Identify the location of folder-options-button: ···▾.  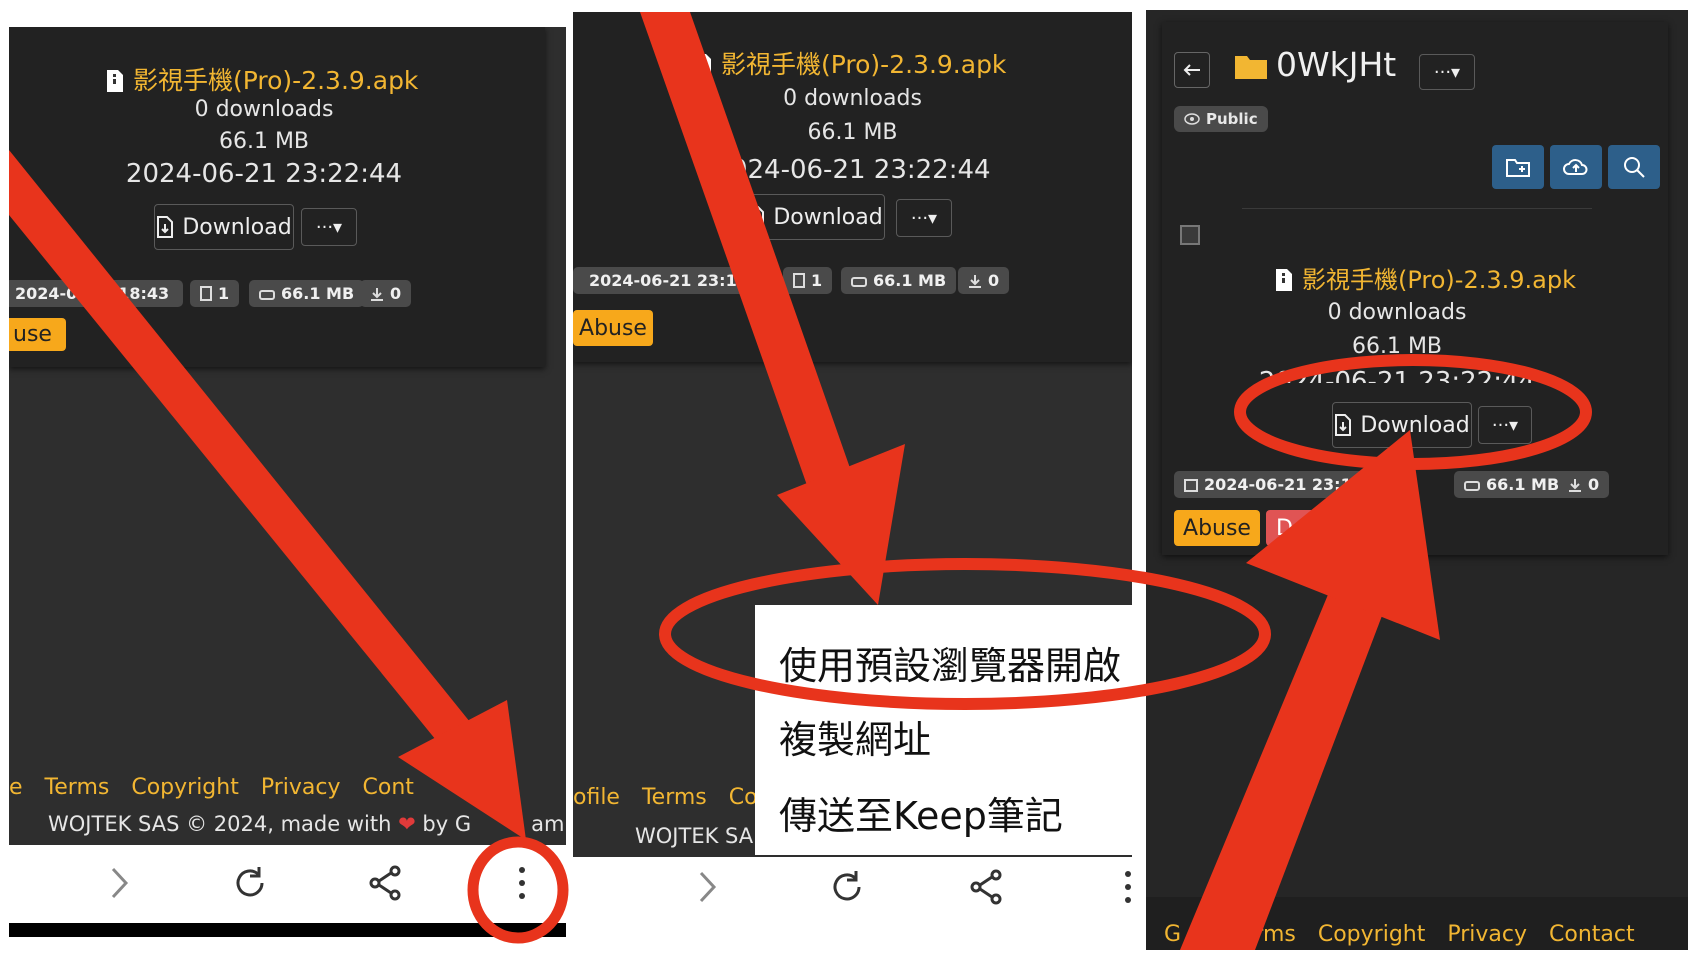
(1447, 72).